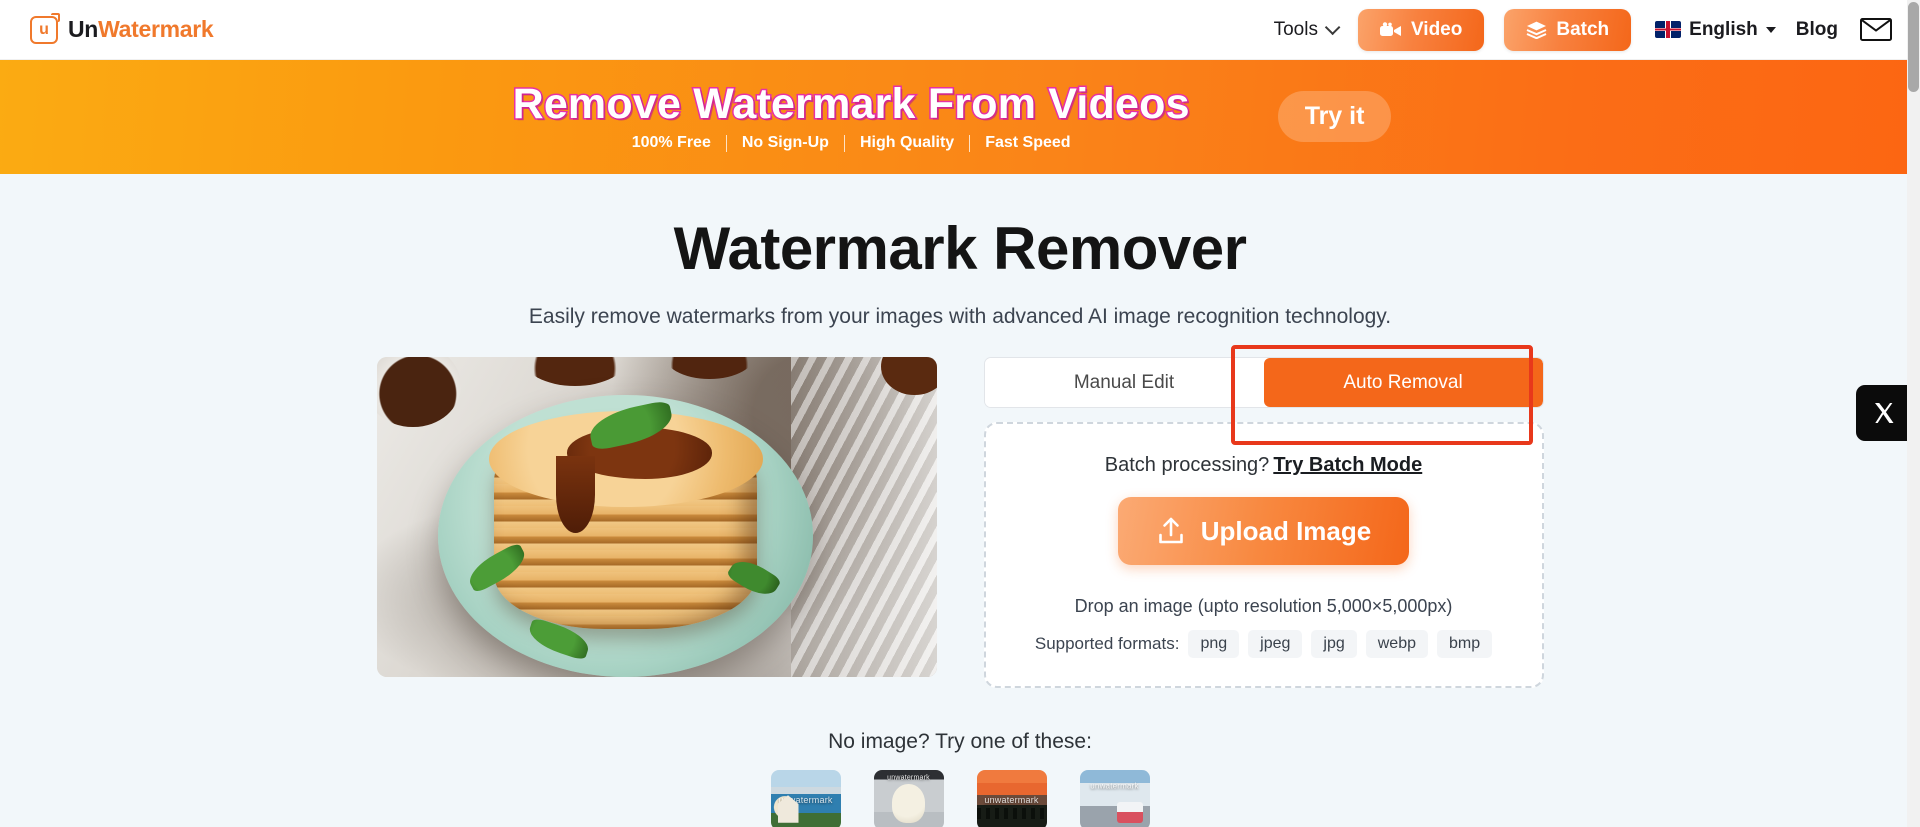 Image resolution: width=1920 pixels, height=827 pixels. What do you see at coordinates (1913, 413) in the screenshot?
I see `page-scrollbar` at bounding box center [1913, 413].